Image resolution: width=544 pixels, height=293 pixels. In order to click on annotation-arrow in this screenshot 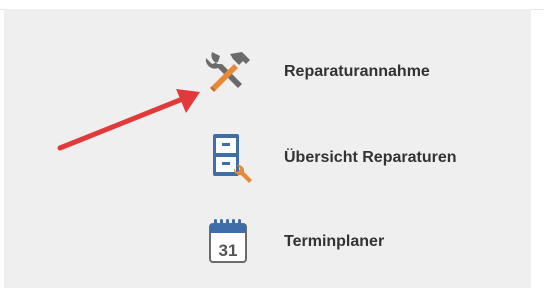, I will do `click(128, 120)`.